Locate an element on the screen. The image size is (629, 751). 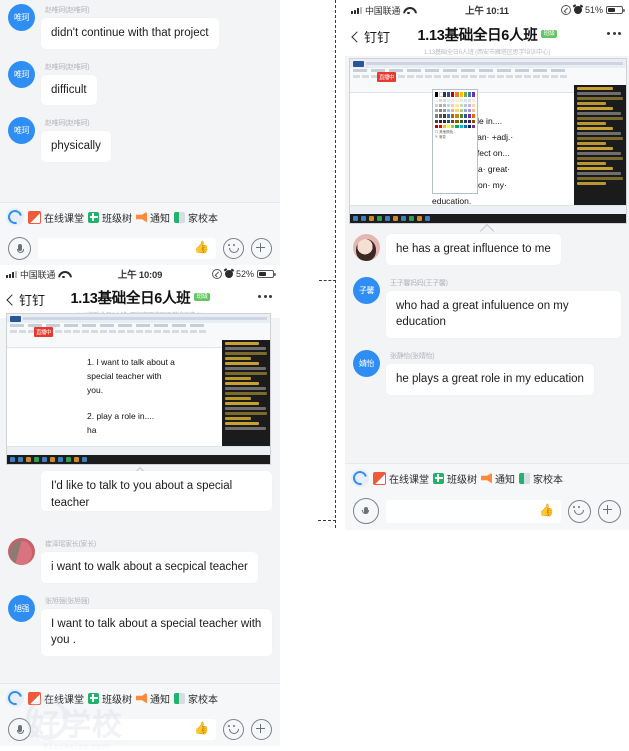
doc-line: 1. I want to talk about a is located at coordinates (131, 362).